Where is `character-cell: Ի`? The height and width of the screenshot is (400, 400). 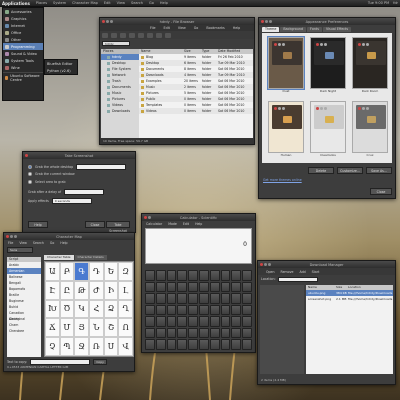 character-cell: Ի is located at coordinates (111, 290).